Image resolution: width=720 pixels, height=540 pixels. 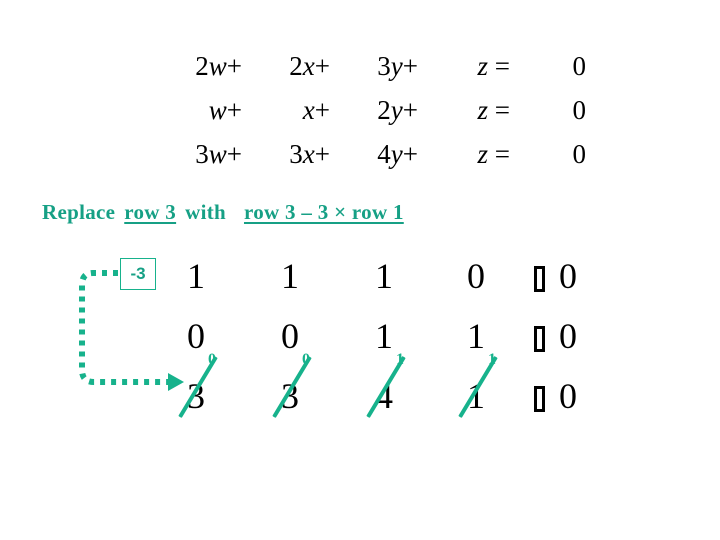 I want to click on curved-arrow-icon, so click(x=131, y=330).